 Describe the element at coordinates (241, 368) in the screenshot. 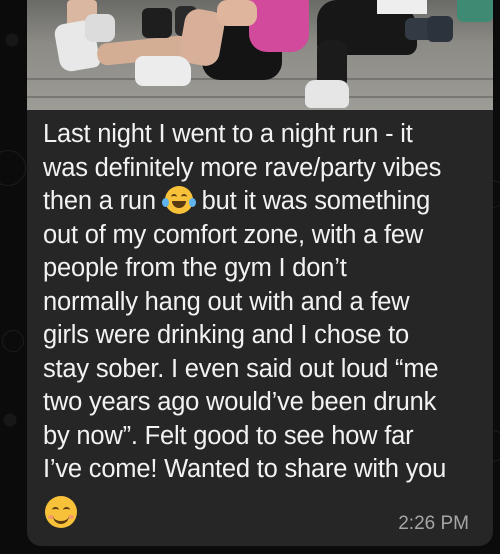

I see `message-line: stay sober. I even said out loud “me` at that location.